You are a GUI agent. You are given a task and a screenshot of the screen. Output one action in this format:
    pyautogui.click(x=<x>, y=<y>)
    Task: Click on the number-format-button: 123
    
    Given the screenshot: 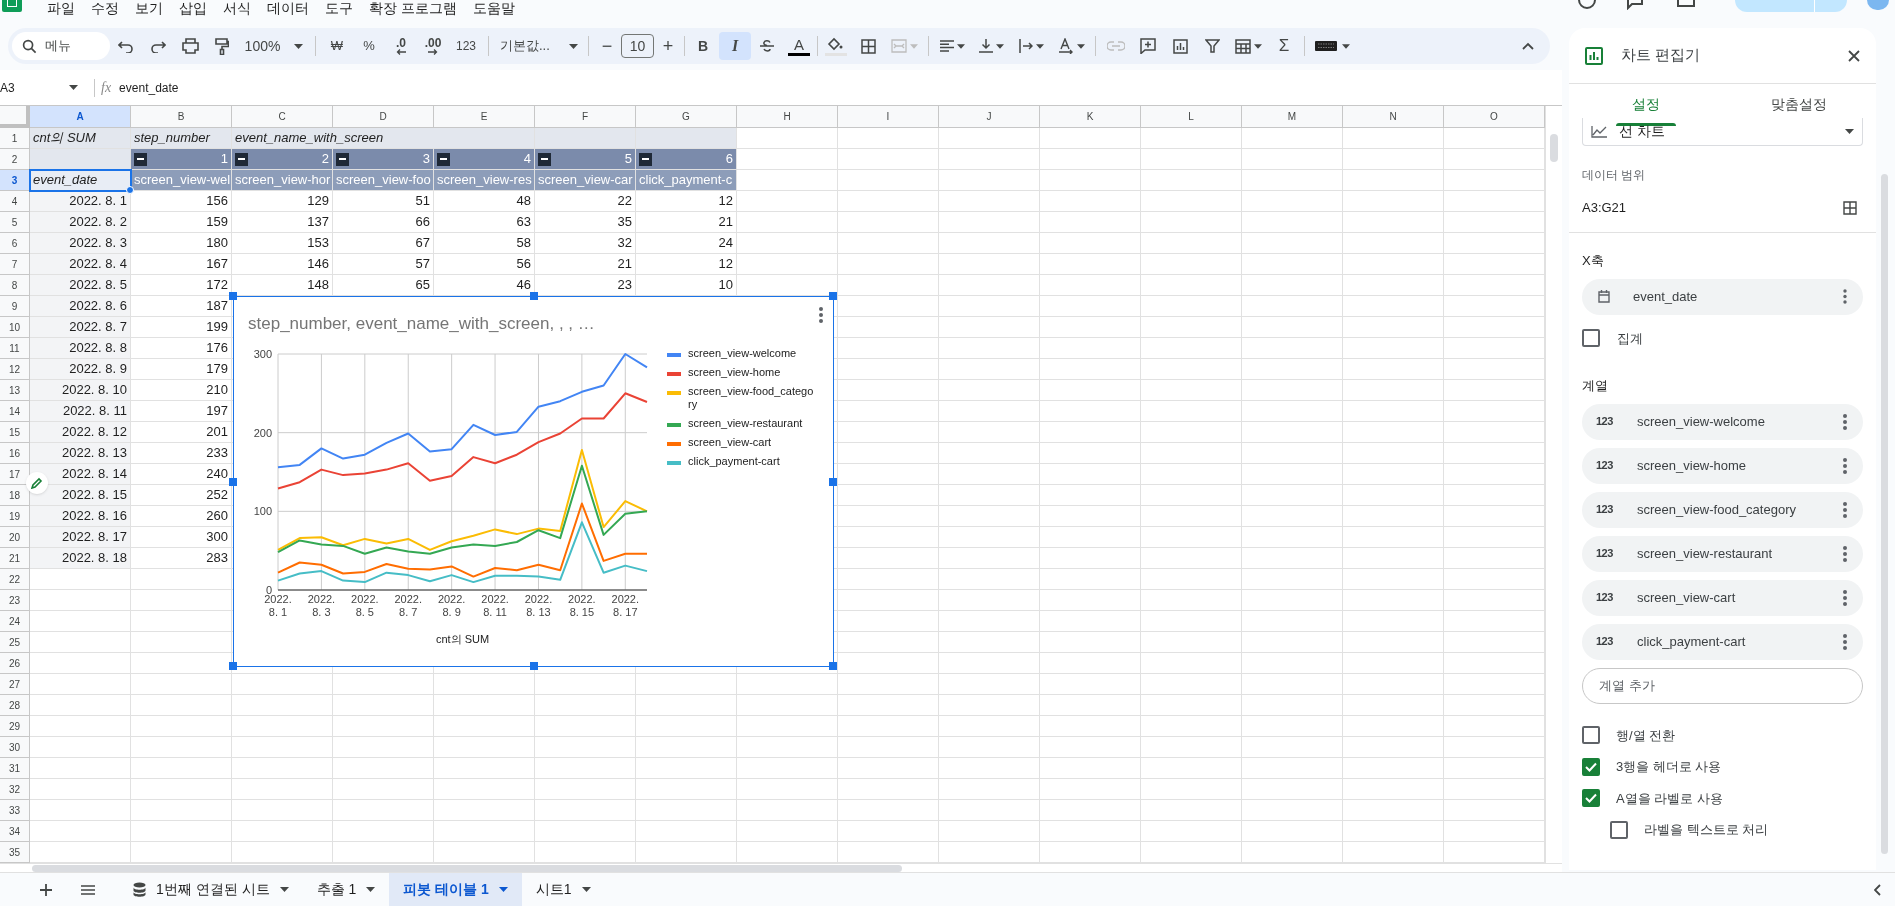 What is the action you would take?
    pyautogui.click(x=466, y=46)
    